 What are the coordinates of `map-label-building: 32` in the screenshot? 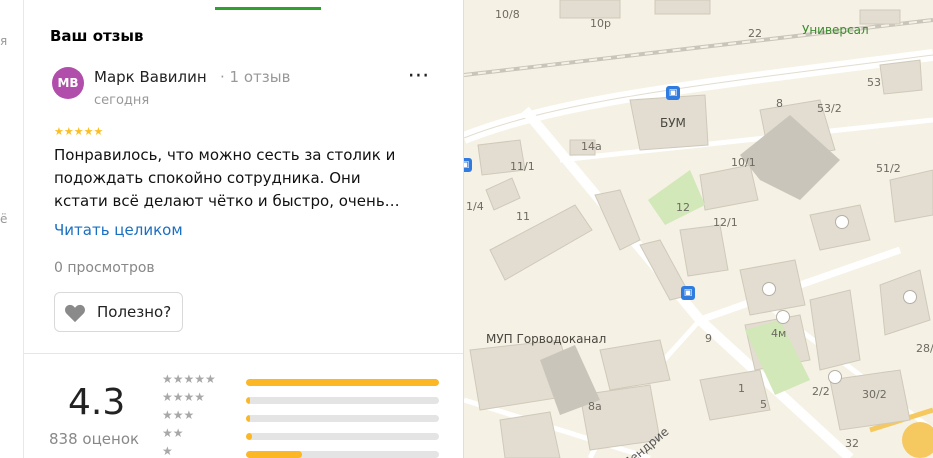 It's located at (852, 443).